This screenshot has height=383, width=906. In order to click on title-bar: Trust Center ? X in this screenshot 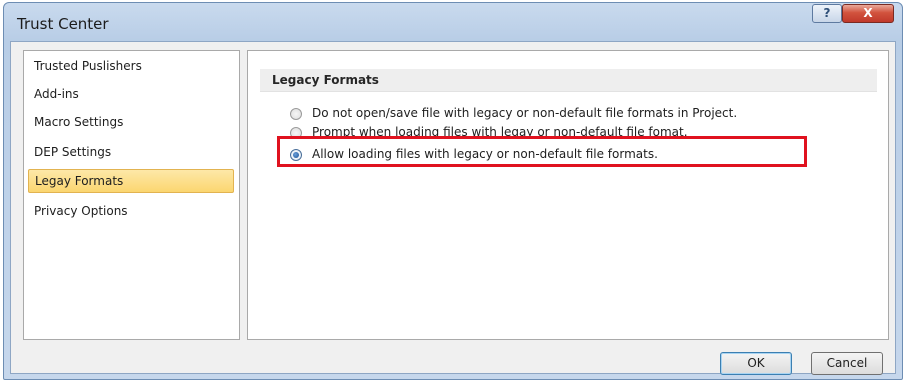, I will do `click(453, 23)`.